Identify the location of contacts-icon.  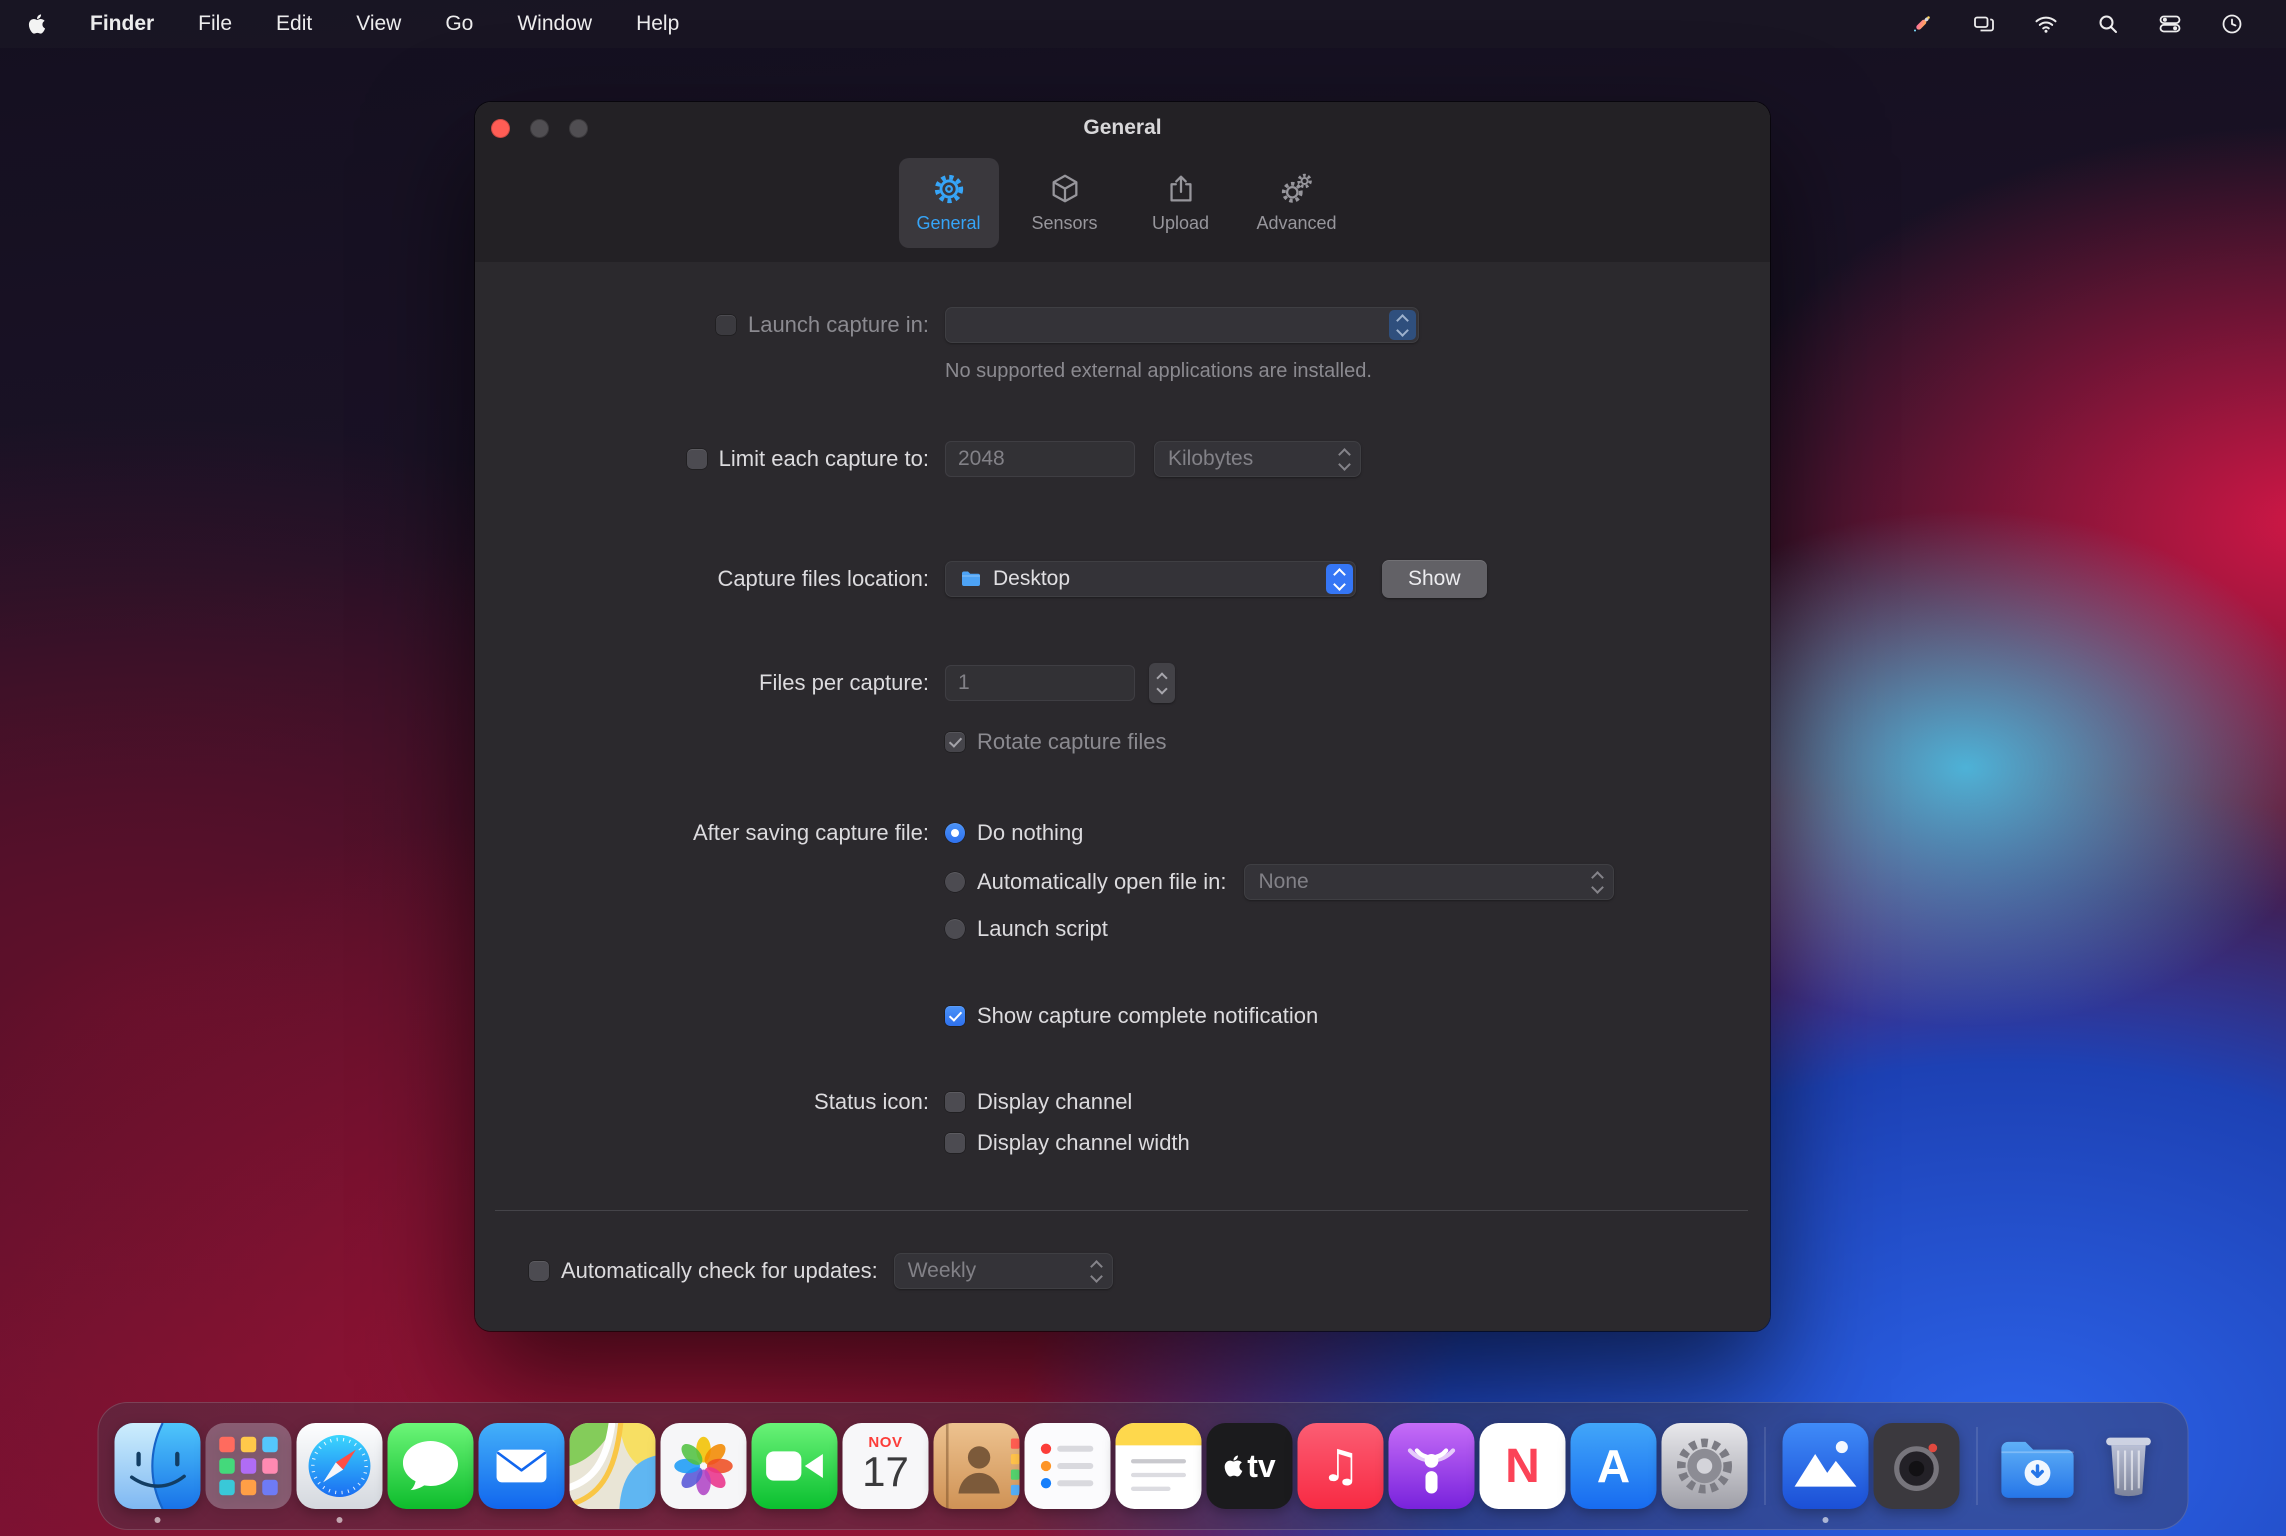
(976, 1466).